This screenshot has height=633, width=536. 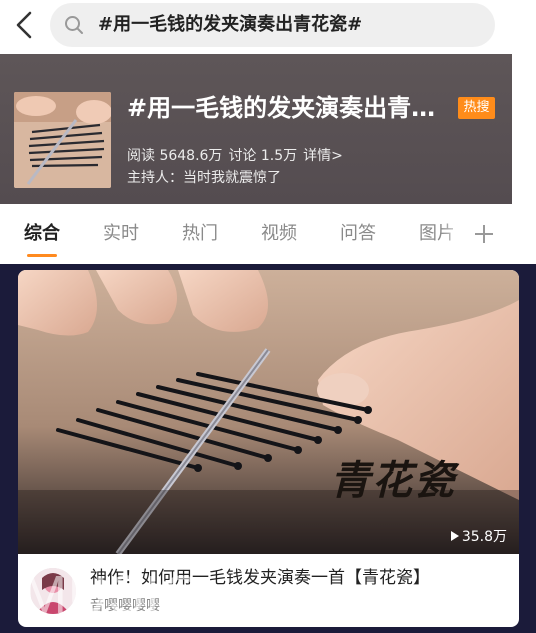 I want to click on tab-fade, so click(x=454, y=234).